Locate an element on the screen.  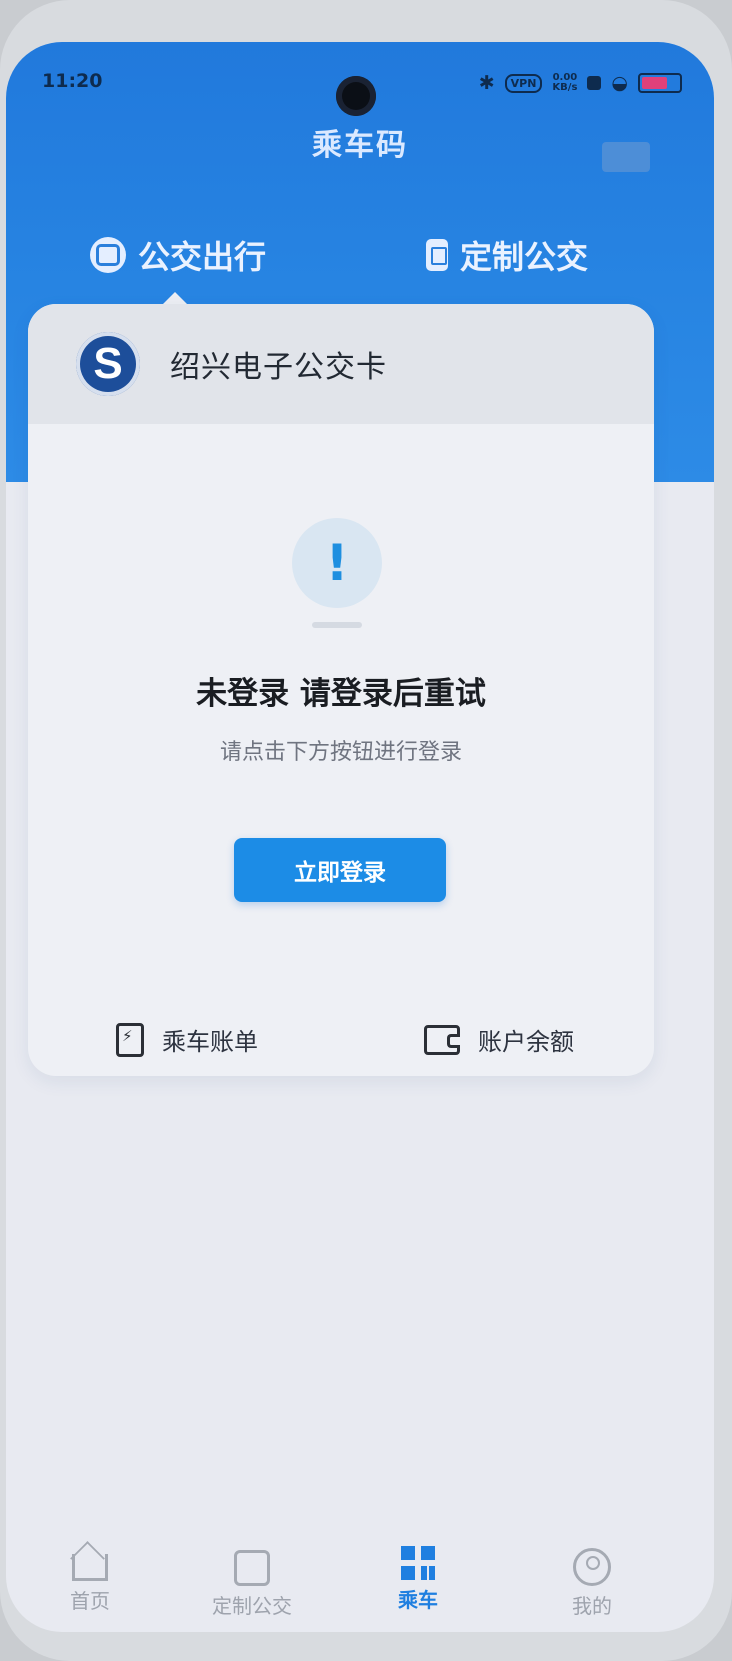
vpn-indicator: VPN is located at coordinates (523, 83).